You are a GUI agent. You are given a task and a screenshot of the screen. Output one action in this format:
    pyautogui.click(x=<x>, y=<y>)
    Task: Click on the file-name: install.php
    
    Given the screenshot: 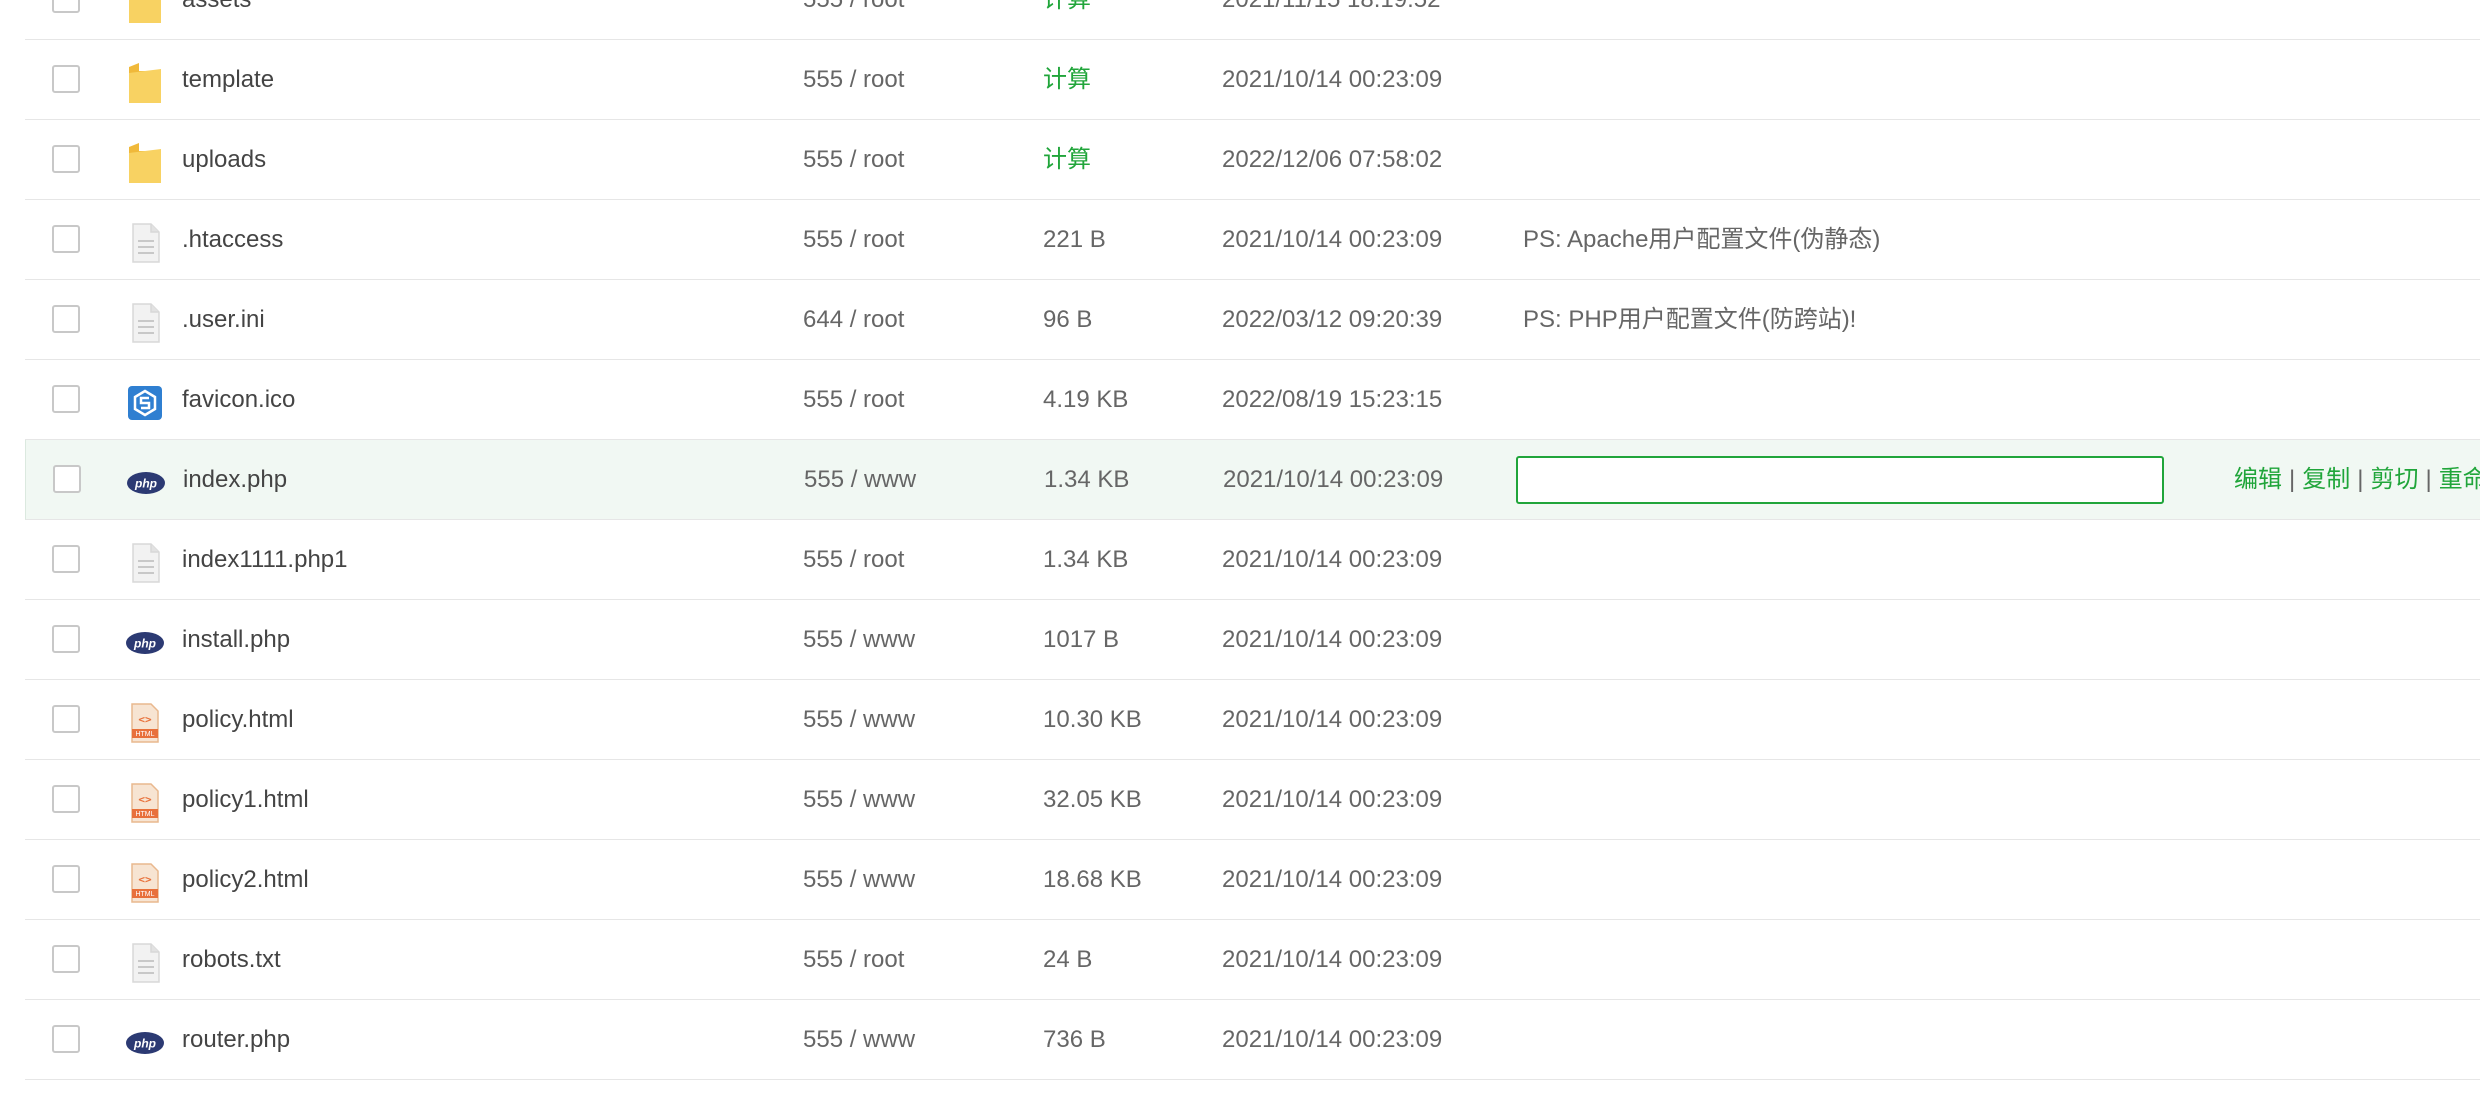 What is the action you would take?
    pyautogui.click(x=236, y=640)
    